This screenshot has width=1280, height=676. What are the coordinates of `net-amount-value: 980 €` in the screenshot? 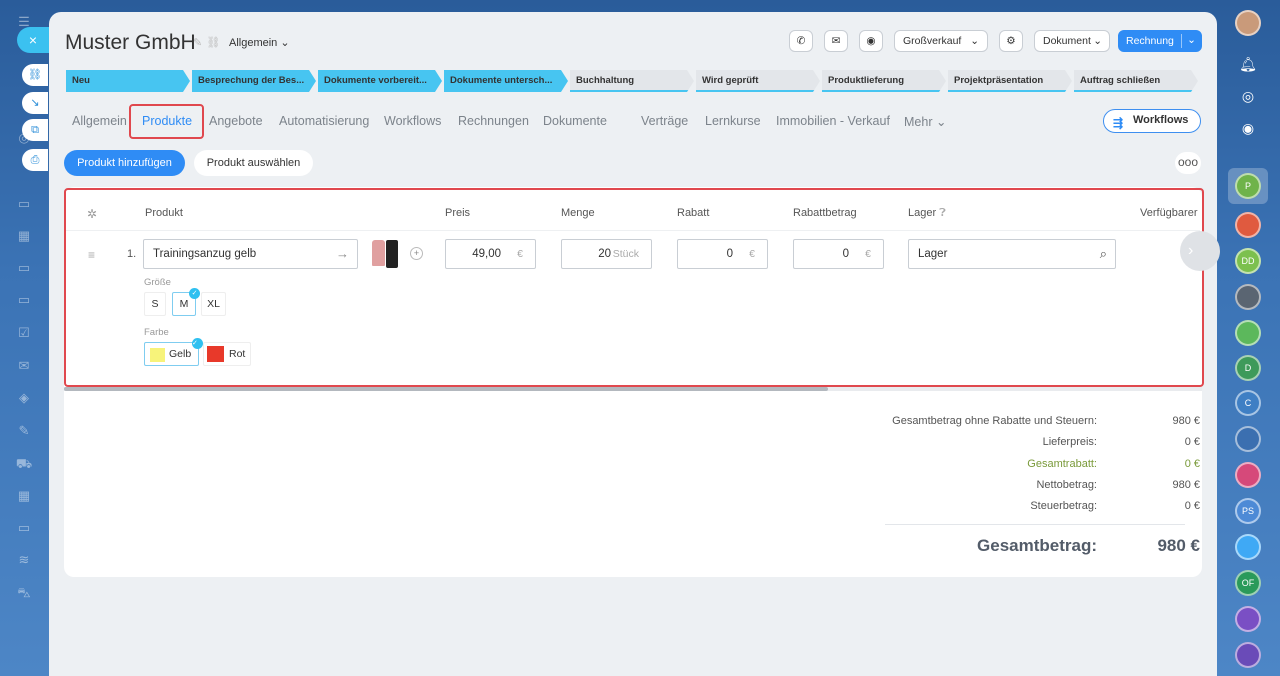 It's located at (1186, 485).